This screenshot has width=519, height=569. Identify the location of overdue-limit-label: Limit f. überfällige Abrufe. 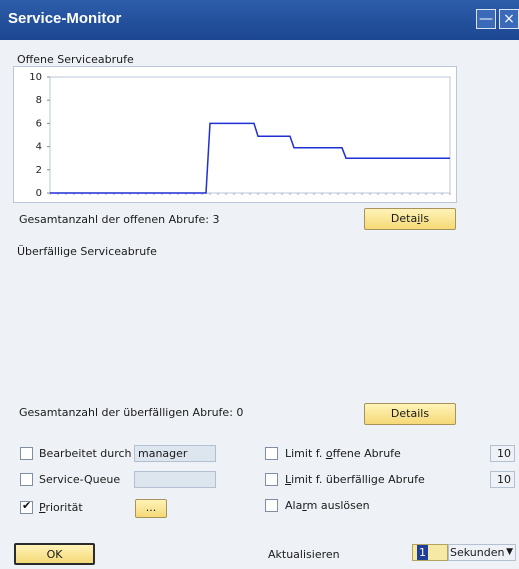
(355, 479).